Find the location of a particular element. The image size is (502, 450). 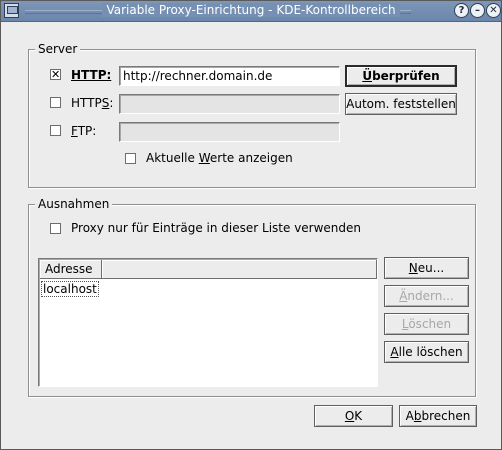

https-proxy-field is located at coordinates (229, 104).